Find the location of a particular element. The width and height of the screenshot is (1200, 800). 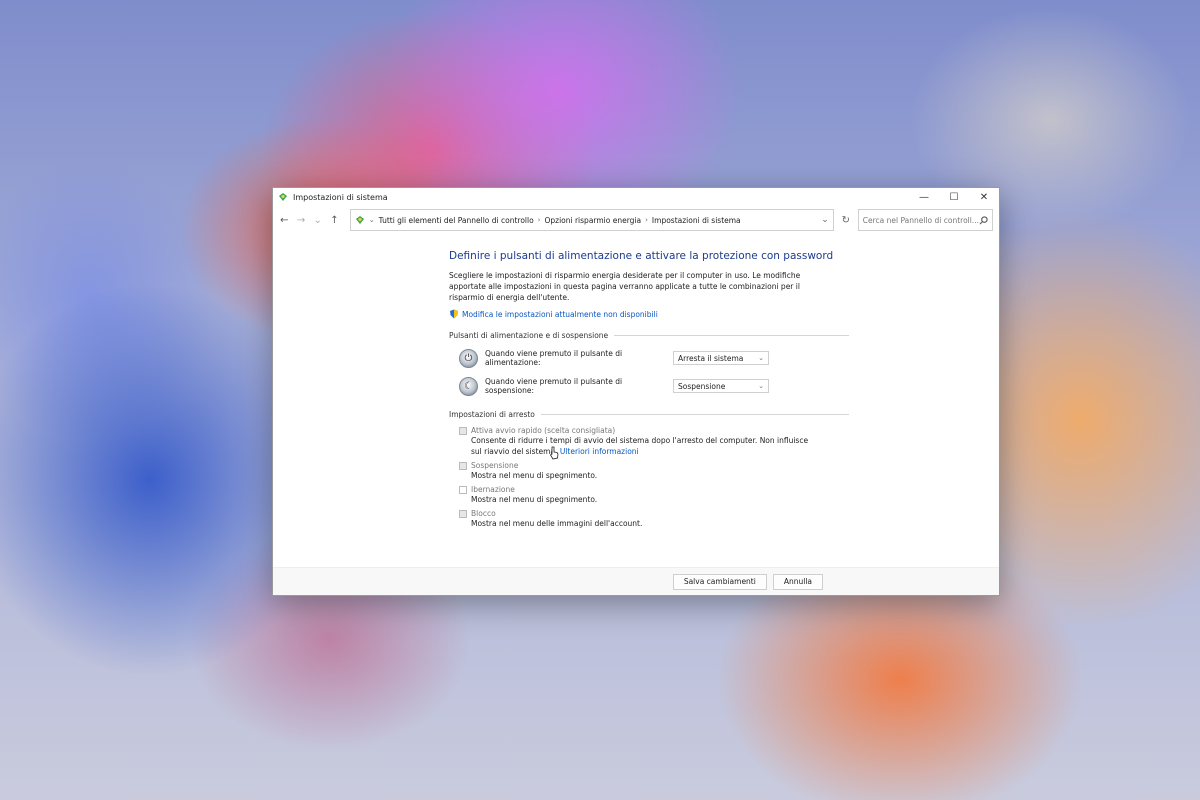

sleep-button-icon: ☾ is located at coordinates (468, 386).